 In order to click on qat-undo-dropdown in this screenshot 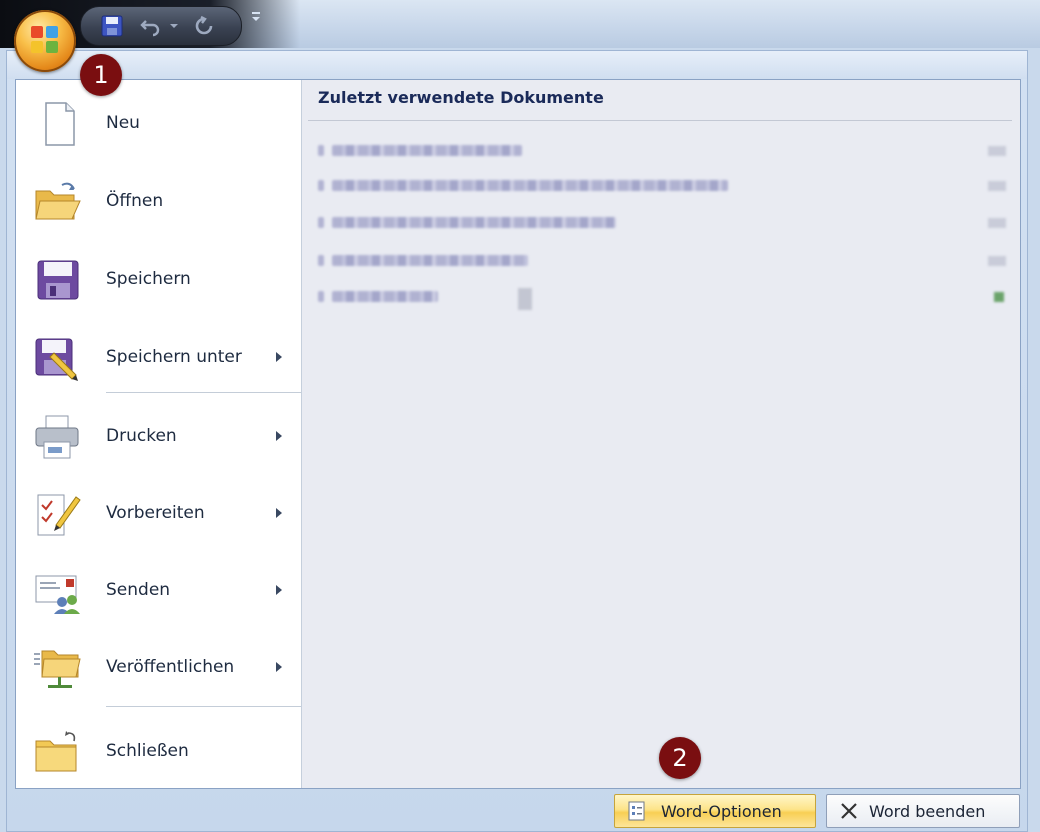, I will do `click(174, 26)`.